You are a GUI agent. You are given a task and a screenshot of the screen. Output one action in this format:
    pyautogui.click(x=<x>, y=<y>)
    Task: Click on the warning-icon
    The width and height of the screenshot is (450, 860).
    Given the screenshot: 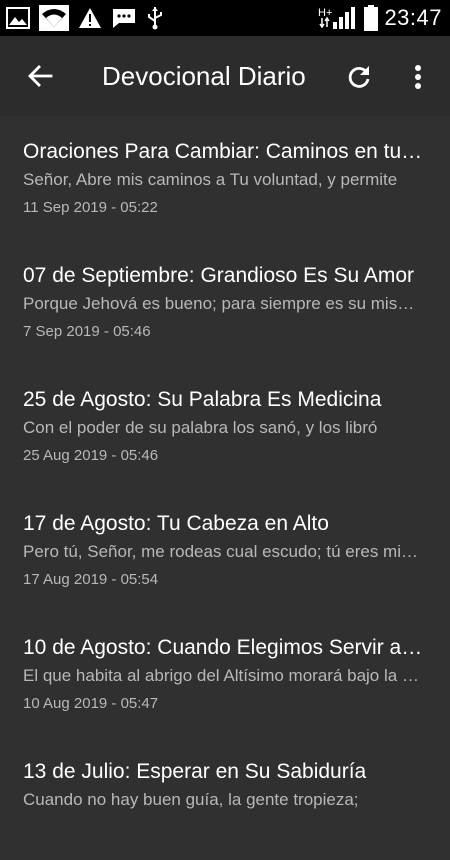 What is the action you would take?
    pyautogui.click(x=90, y=18)
    